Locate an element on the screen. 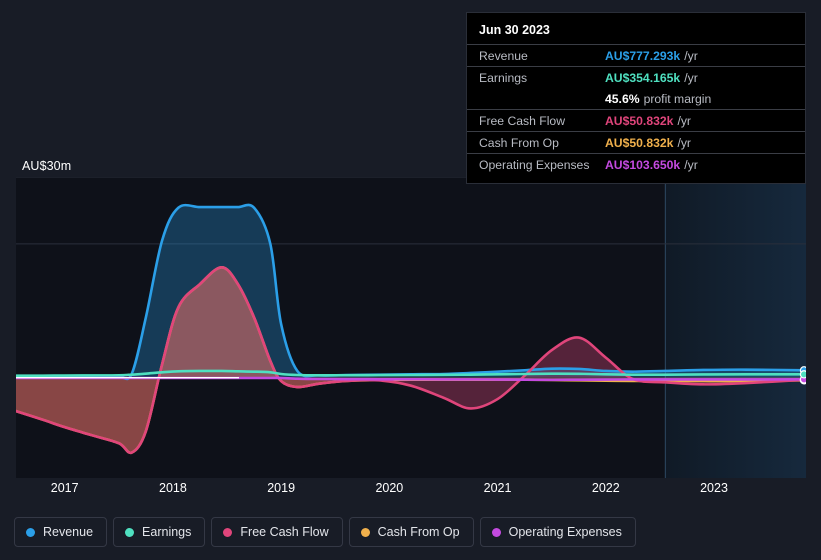  legend-item-label: Earnings is located at coordinates (167, 532).